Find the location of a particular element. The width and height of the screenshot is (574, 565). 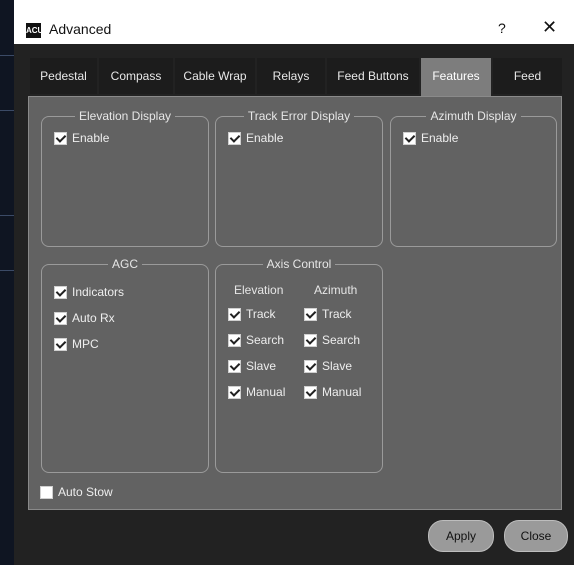

azimuth-slave-checkbox: Slave is located at coordinates (328, 366).